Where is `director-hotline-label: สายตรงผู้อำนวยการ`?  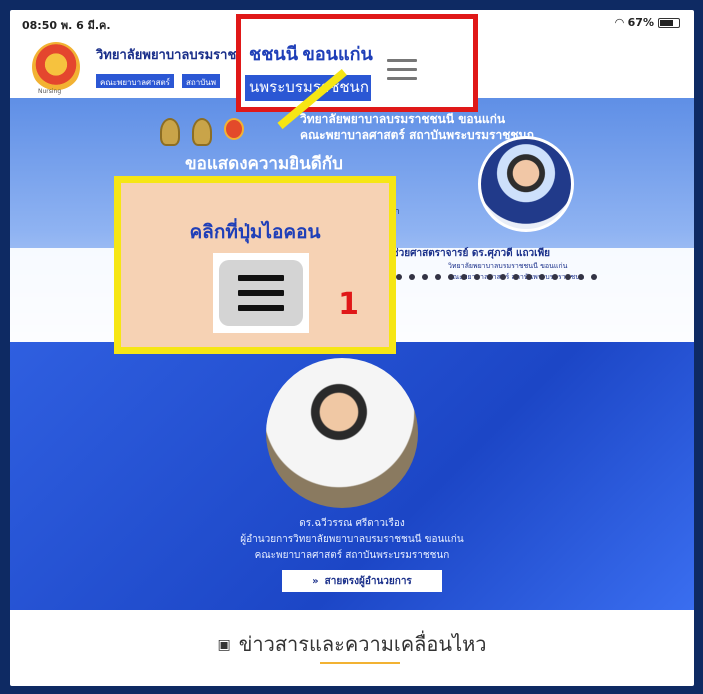 director-hotline-label: สายตรงผู้อำนวยการ is located at coordinates (368, 581).